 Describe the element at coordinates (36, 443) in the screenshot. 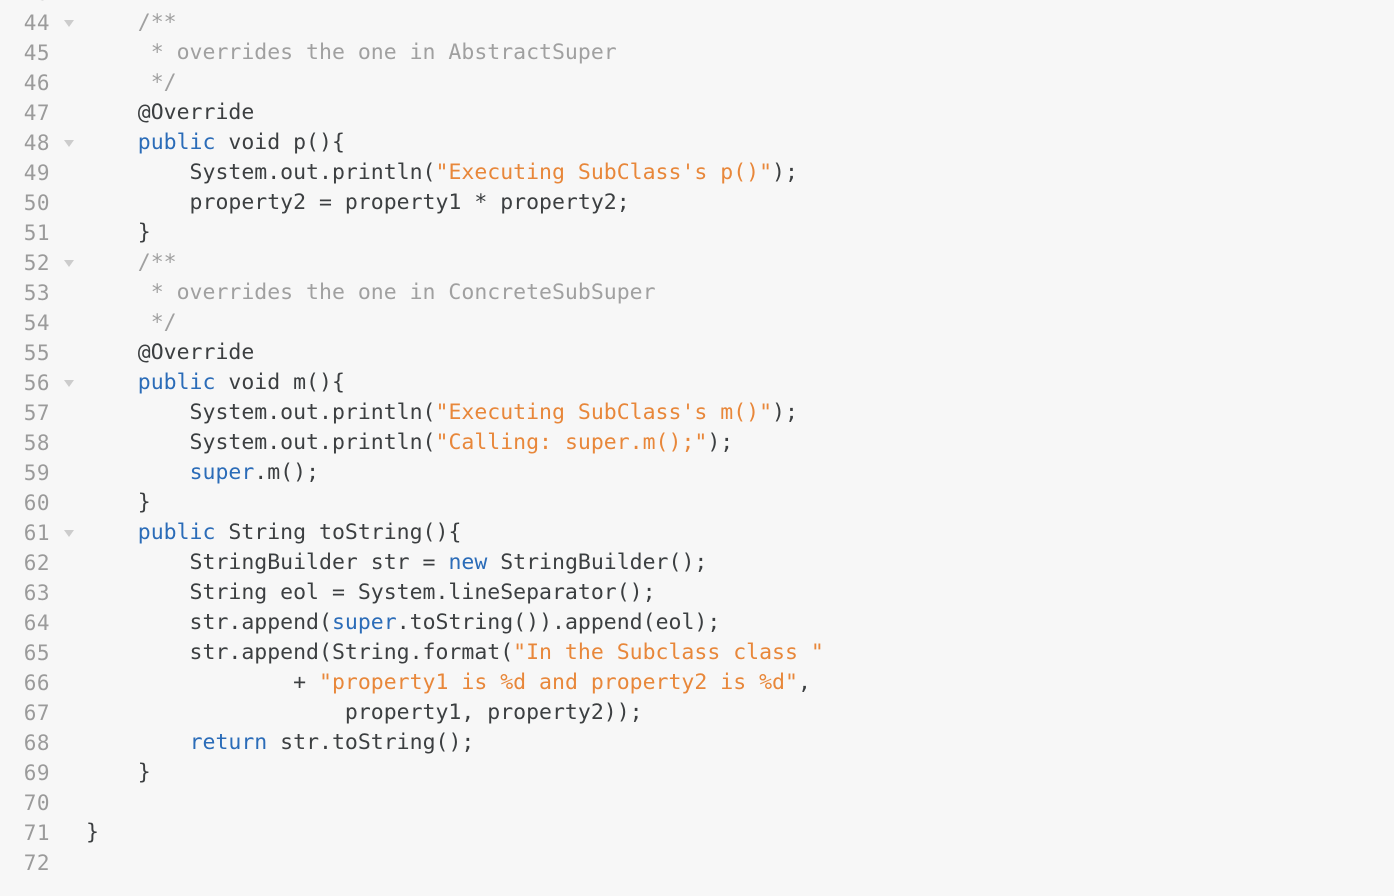

I see `line-number: 58` at that location.